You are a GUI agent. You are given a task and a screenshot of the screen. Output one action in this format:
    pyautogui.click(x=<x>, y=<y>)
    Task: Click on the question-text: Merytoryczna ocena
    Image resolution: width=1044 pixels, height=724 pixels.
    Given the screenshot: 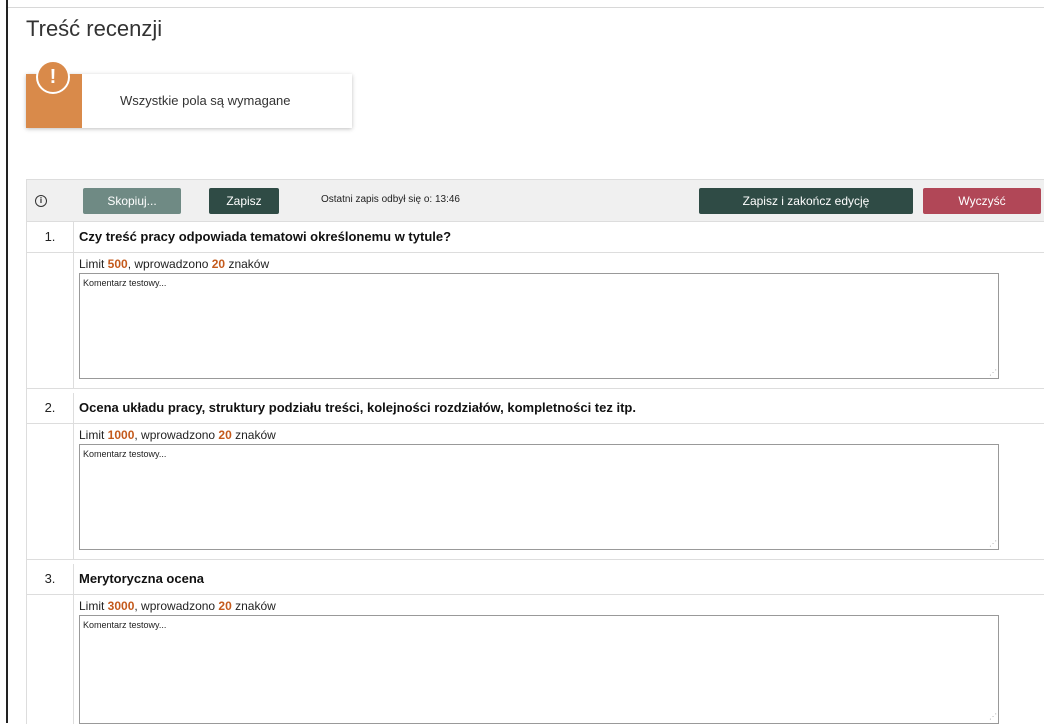 What is the action you would take?
    pyautogui.click(x=141, y=578)
    